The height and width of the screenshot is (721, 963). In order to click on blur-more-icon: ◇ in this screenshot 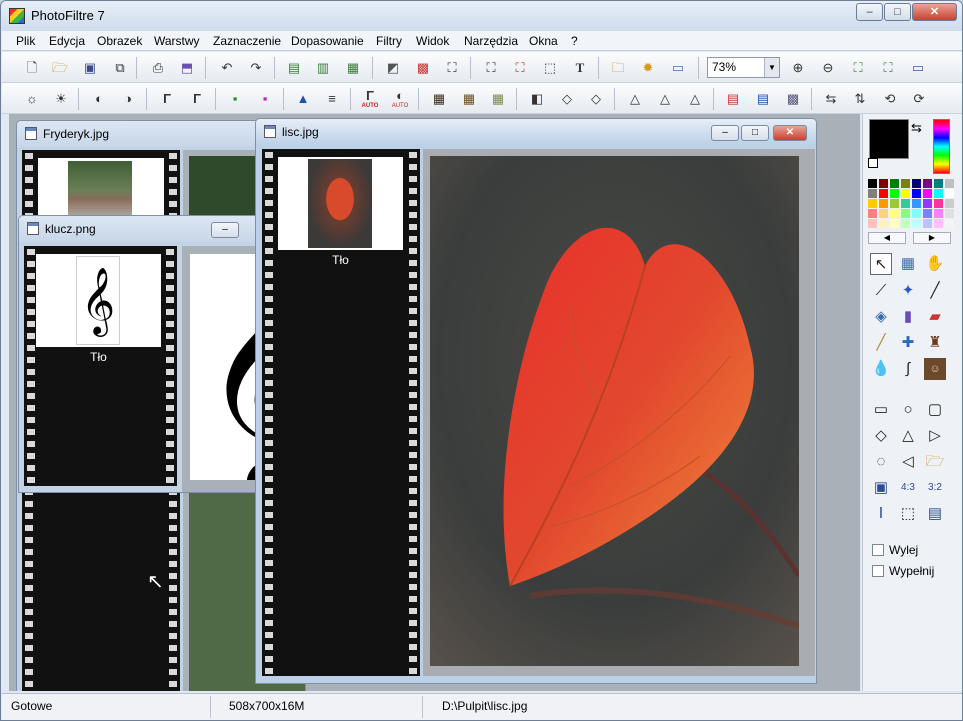, I will do `click(596, 99)`.